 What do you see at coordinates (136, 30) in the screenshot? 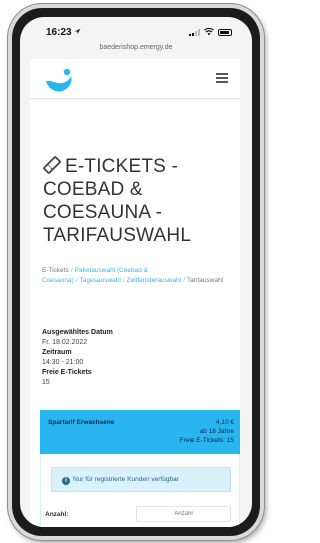
I see `status-bar: 16:23` at bounding box center [136, 30].